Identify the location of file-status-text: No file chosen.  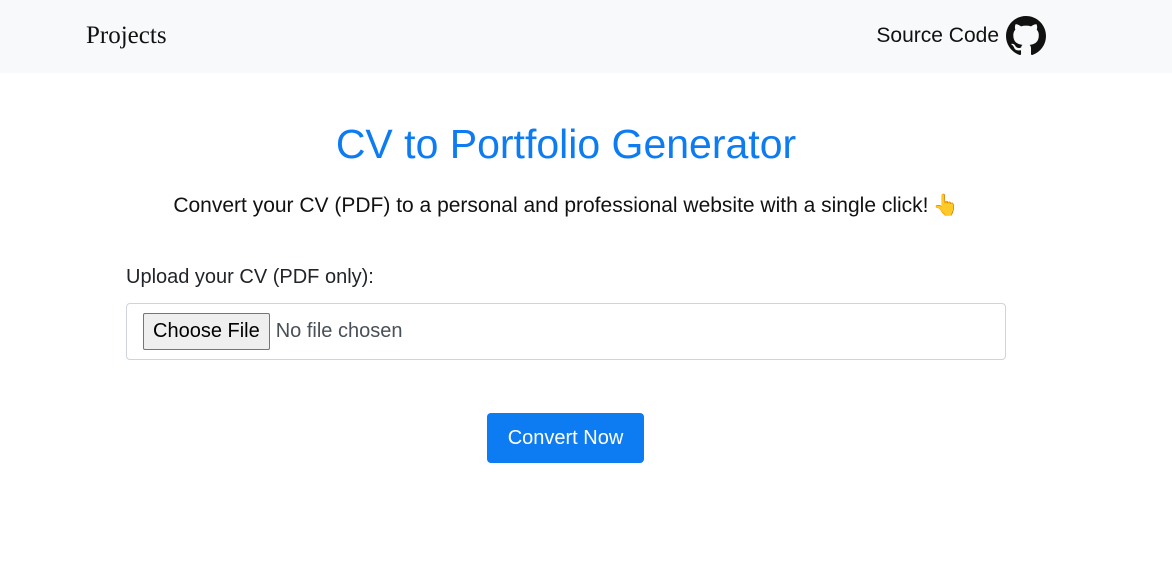
(339, 331).